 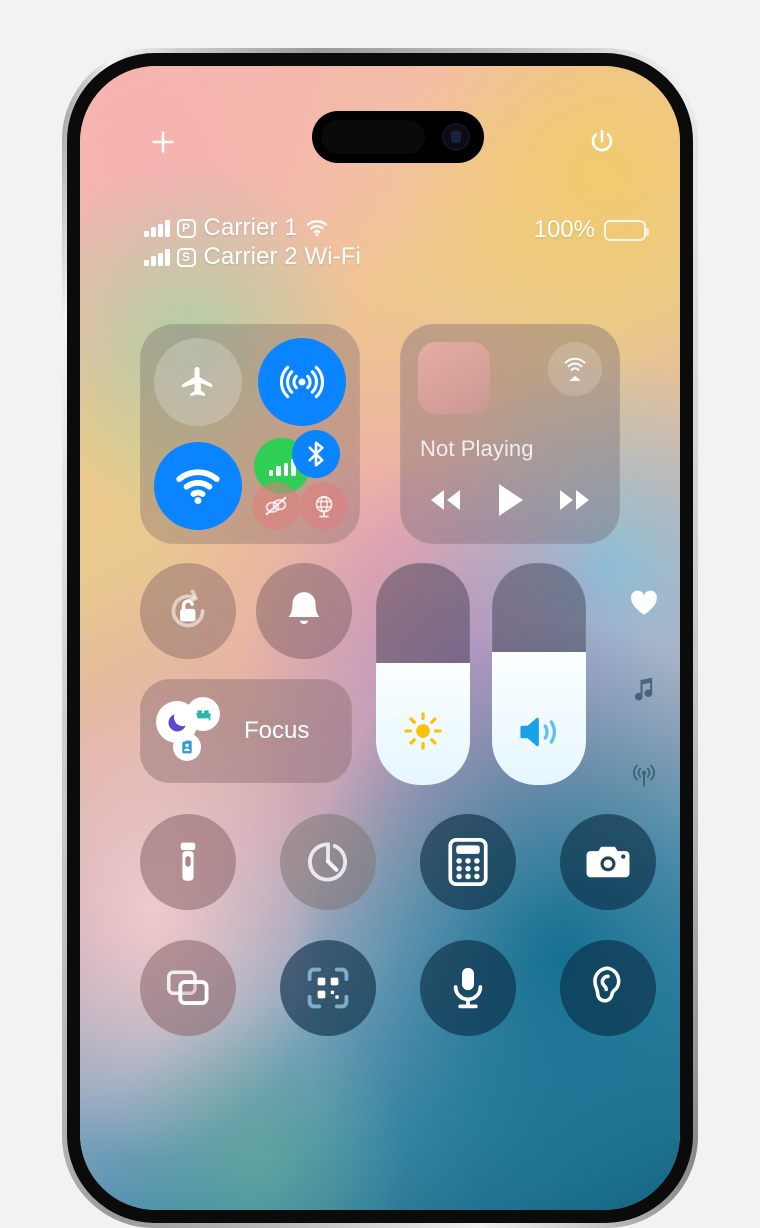 I want to click on airplay-icon, so click(x=575, y=369).